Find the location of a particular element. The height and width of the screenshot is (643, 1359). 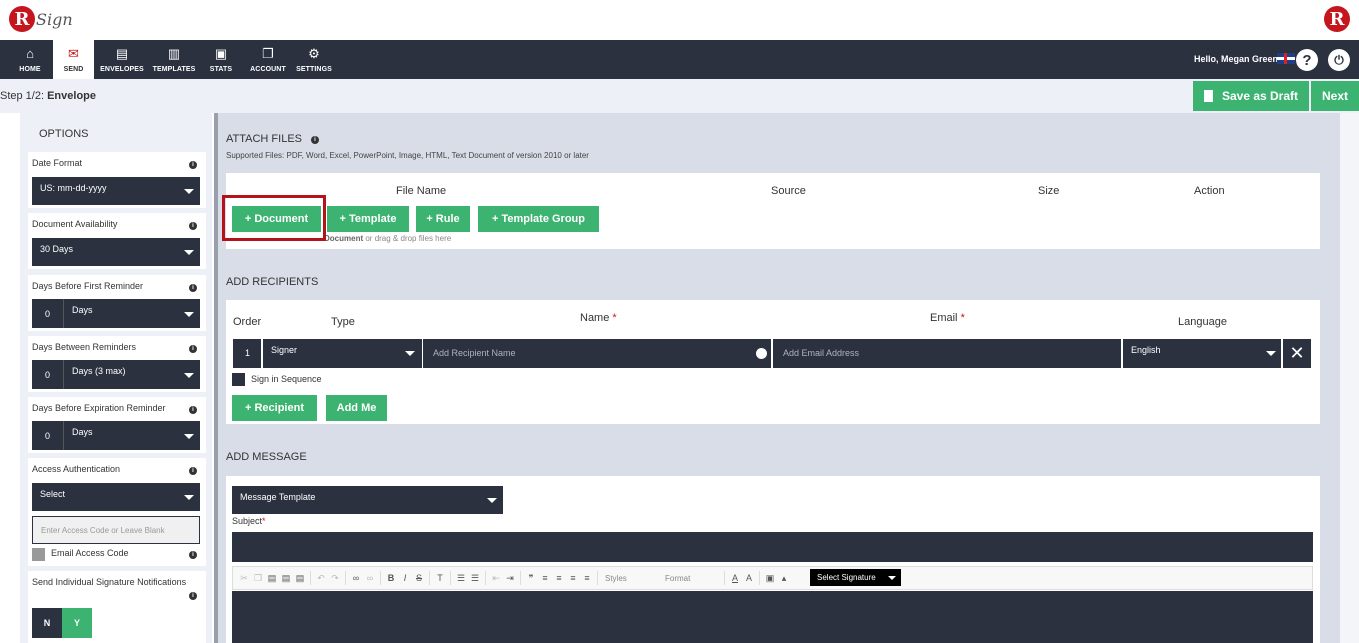

email-access-code-checkbox is located at coordinates (38, 554).